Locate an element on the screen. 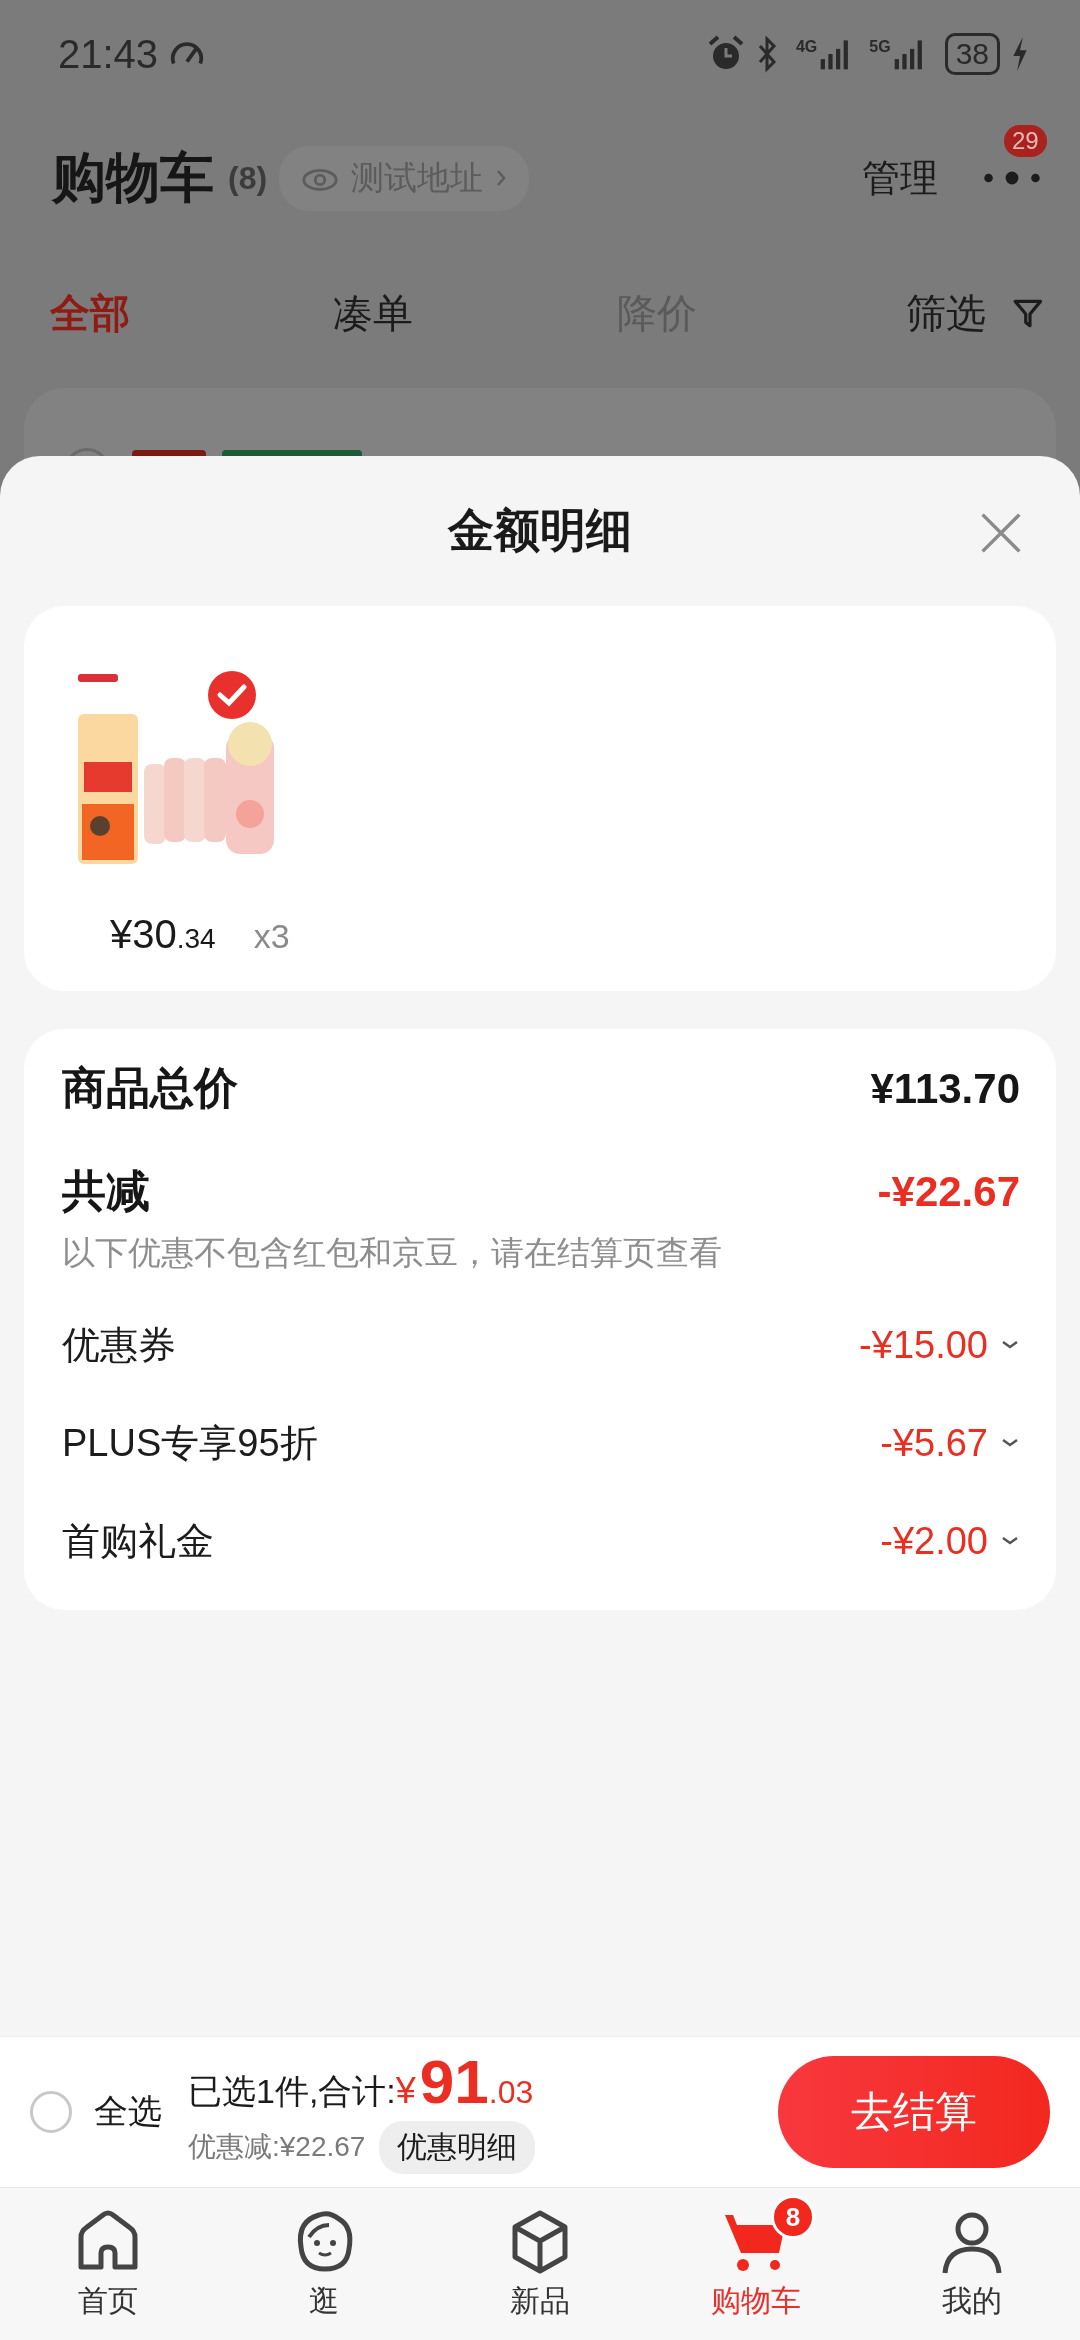  filter-tab: 凑单 is located at coordinates (475, 313).